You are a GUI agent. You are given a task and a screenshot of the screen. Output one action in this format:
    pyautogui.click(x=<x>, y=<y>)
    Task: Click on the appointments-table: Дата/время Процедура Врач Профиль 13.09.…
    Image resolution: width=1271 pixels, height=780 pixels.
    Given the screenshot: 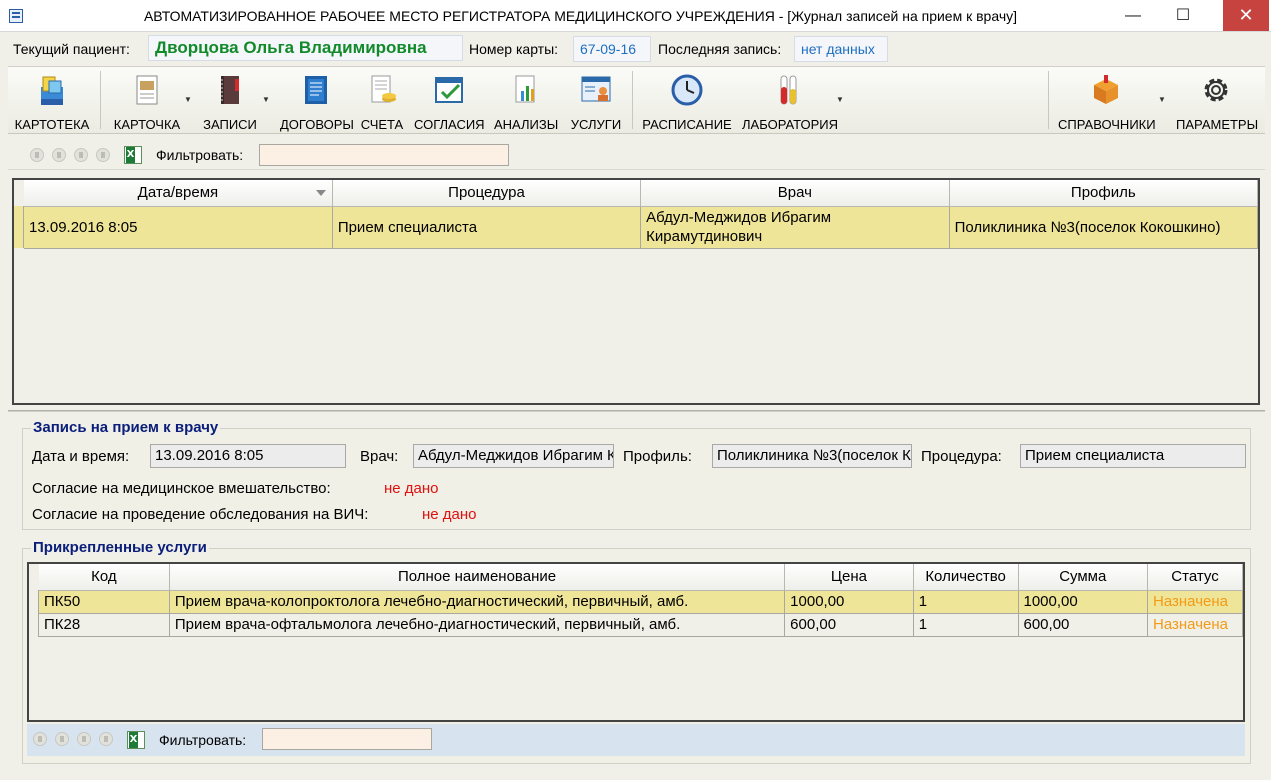 What is the action you would take?
    pyautogui.click(x=641, y=214)
    